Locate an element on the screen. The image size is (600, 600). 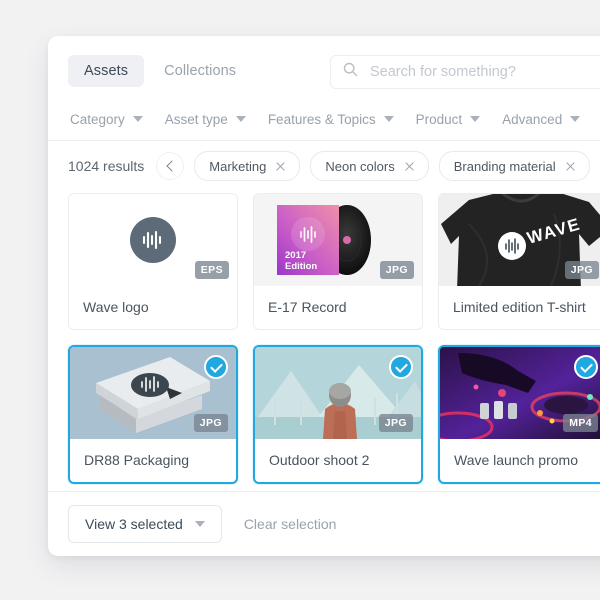
filter-chip-neon-colors: Neon colors is located at coordinates (369, 166).